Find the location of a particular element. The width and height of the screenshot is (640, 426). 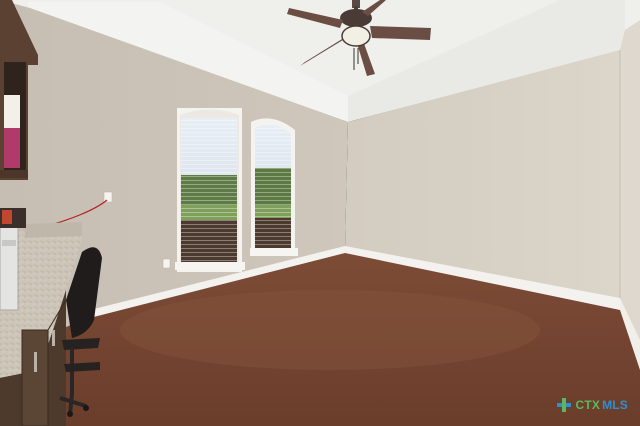

plus-logo-icon is located at coordinates (564, 405).